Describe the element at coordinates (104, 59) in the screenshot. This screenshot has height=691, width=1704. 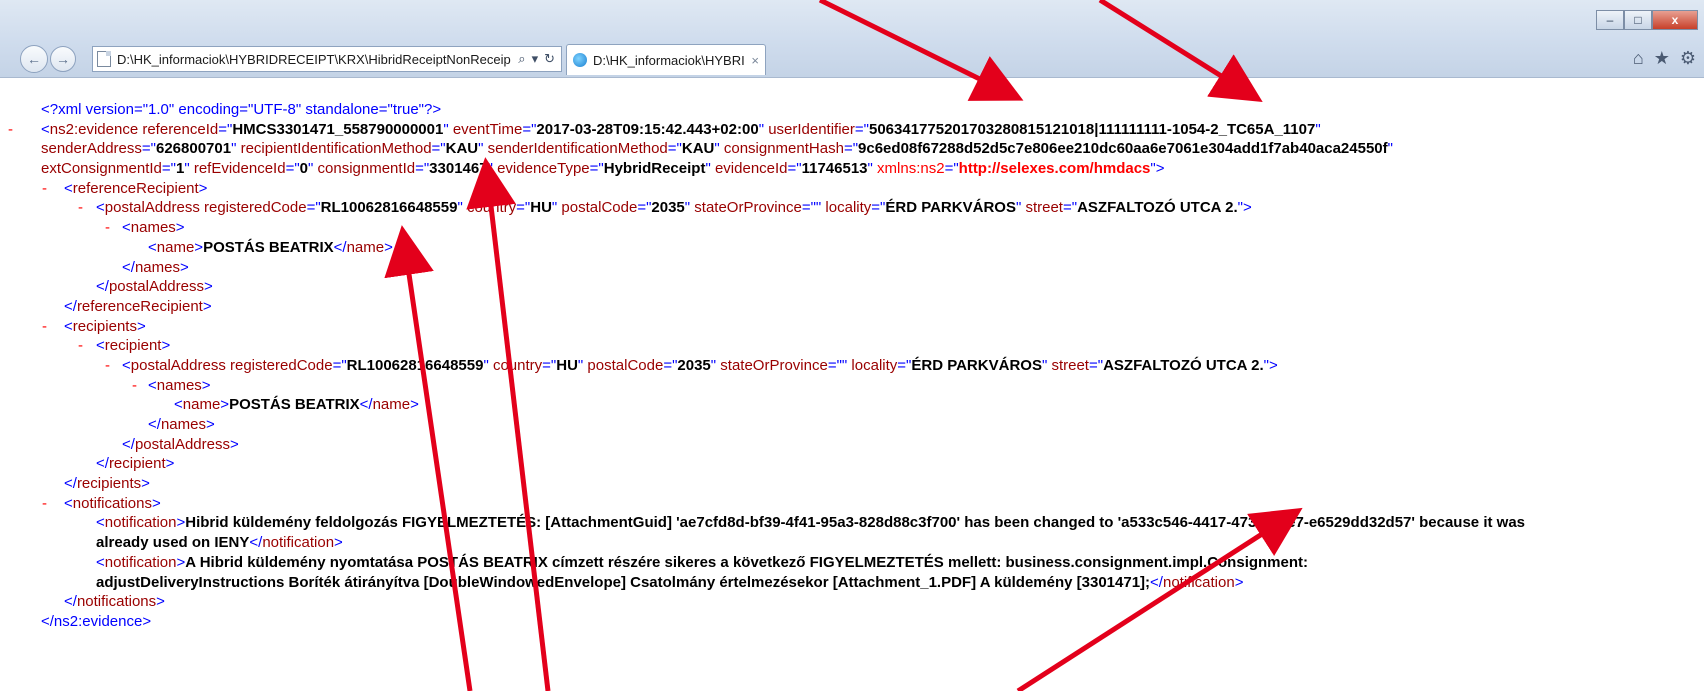
I see `page-icon` at that location.